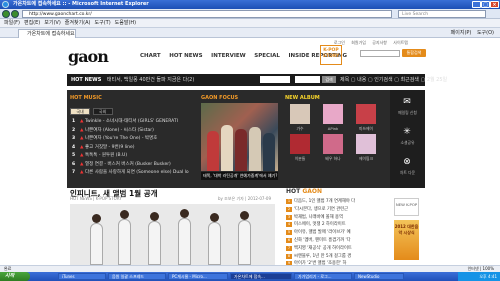 This screenshot has width=500, height=281. I want to click on menu-file: 파일(F), so click(12, 23).